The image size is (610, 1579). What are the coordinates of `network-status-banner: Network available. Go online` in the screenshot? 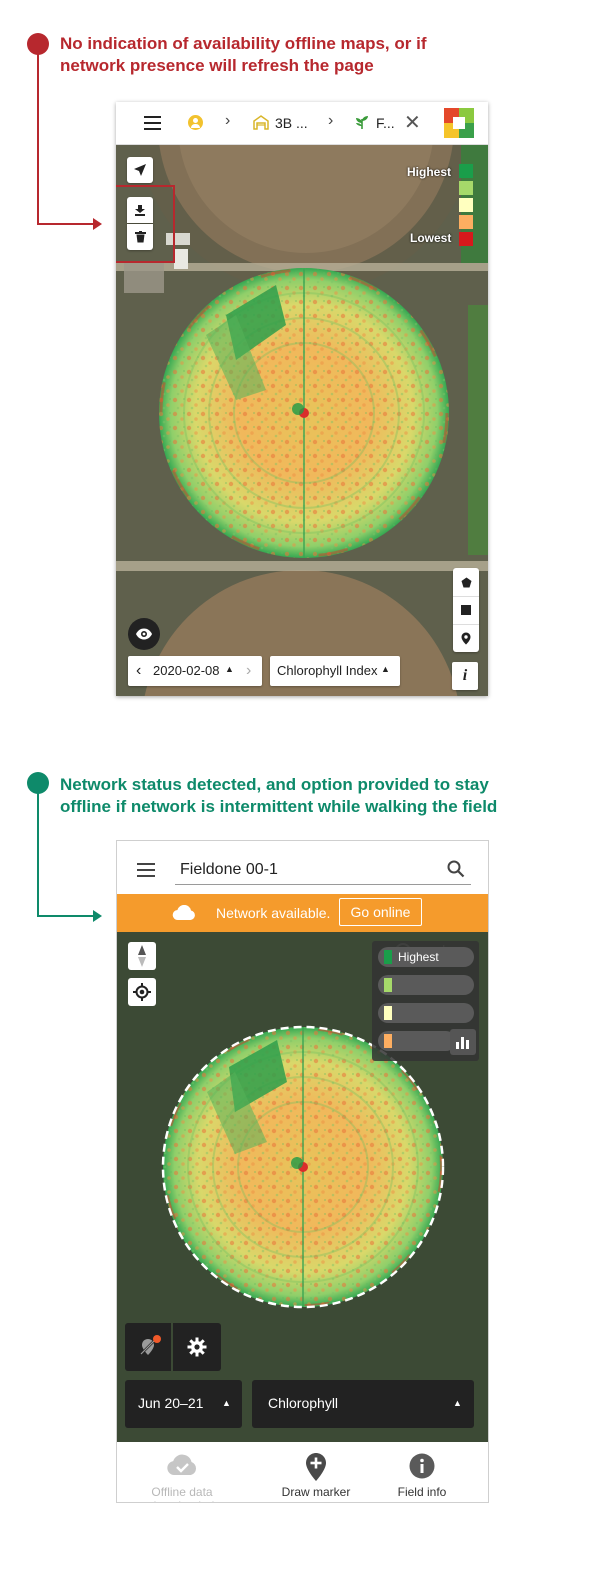 It's located at (302, 913).